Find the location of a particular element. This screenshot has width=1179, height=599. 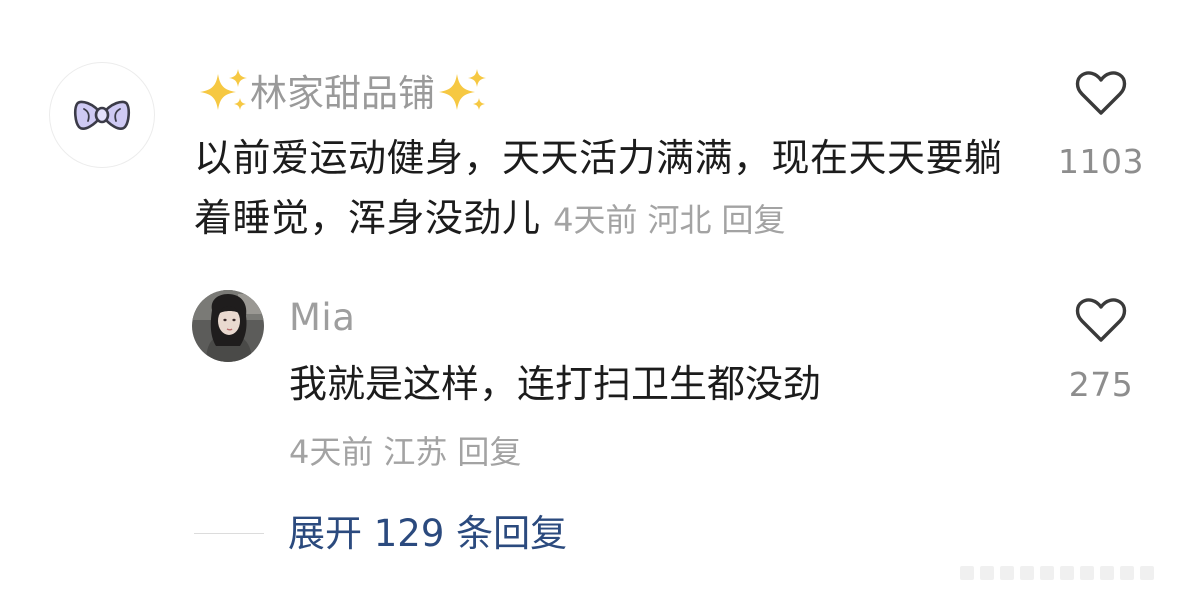

comment-meta: 4天前 江苏 回复 is located at coordinates (410, 452).